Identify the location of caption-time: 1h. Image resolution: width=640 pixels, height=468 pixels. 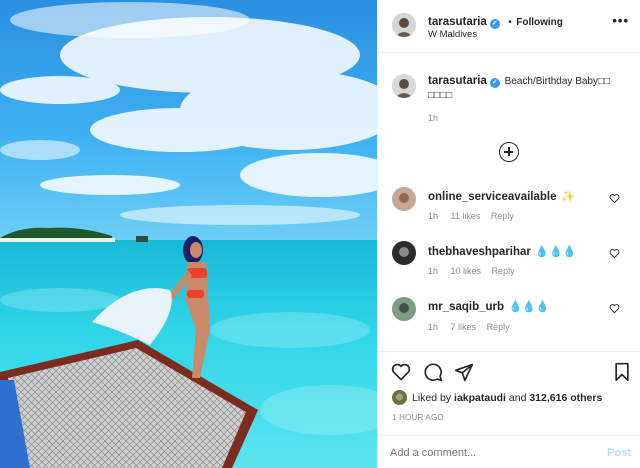
(433, 118).